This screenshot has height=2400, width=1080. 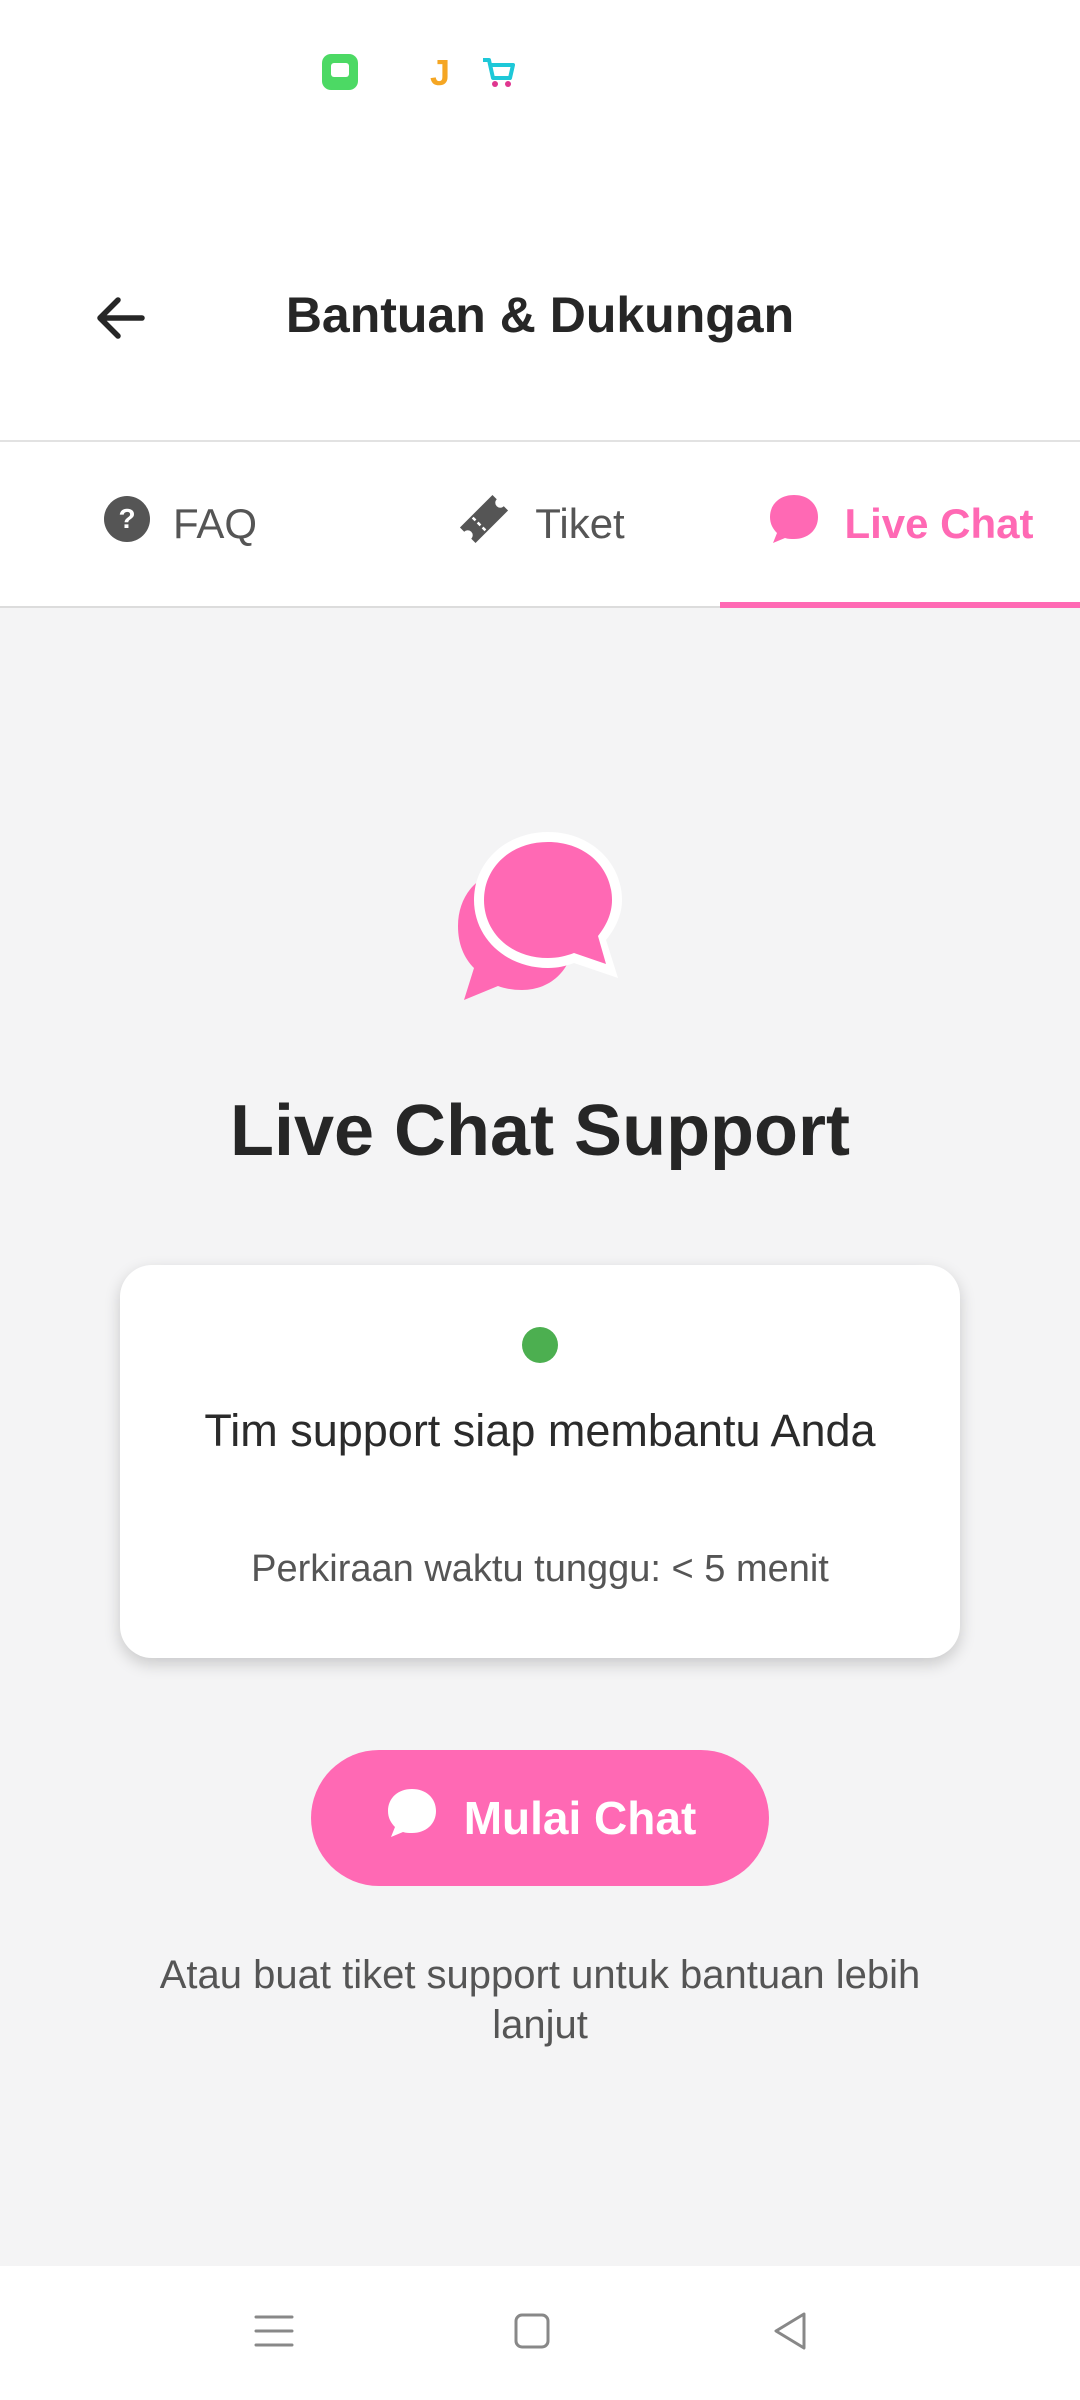 I want to click on active-tab-indicator, so click(x=900, y=605).